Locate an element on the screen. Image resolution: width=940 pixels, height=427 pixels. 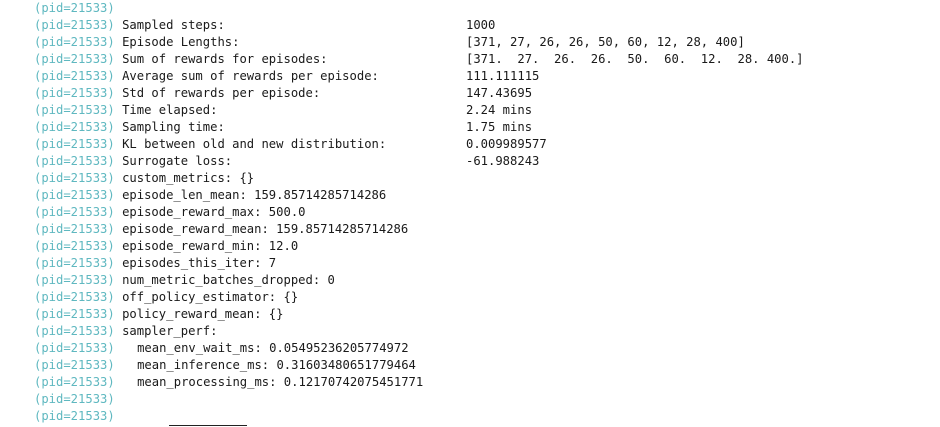
log-line: (pid=21533) Time elapsed: 2.24 mins is located at coordinates (484, 110).